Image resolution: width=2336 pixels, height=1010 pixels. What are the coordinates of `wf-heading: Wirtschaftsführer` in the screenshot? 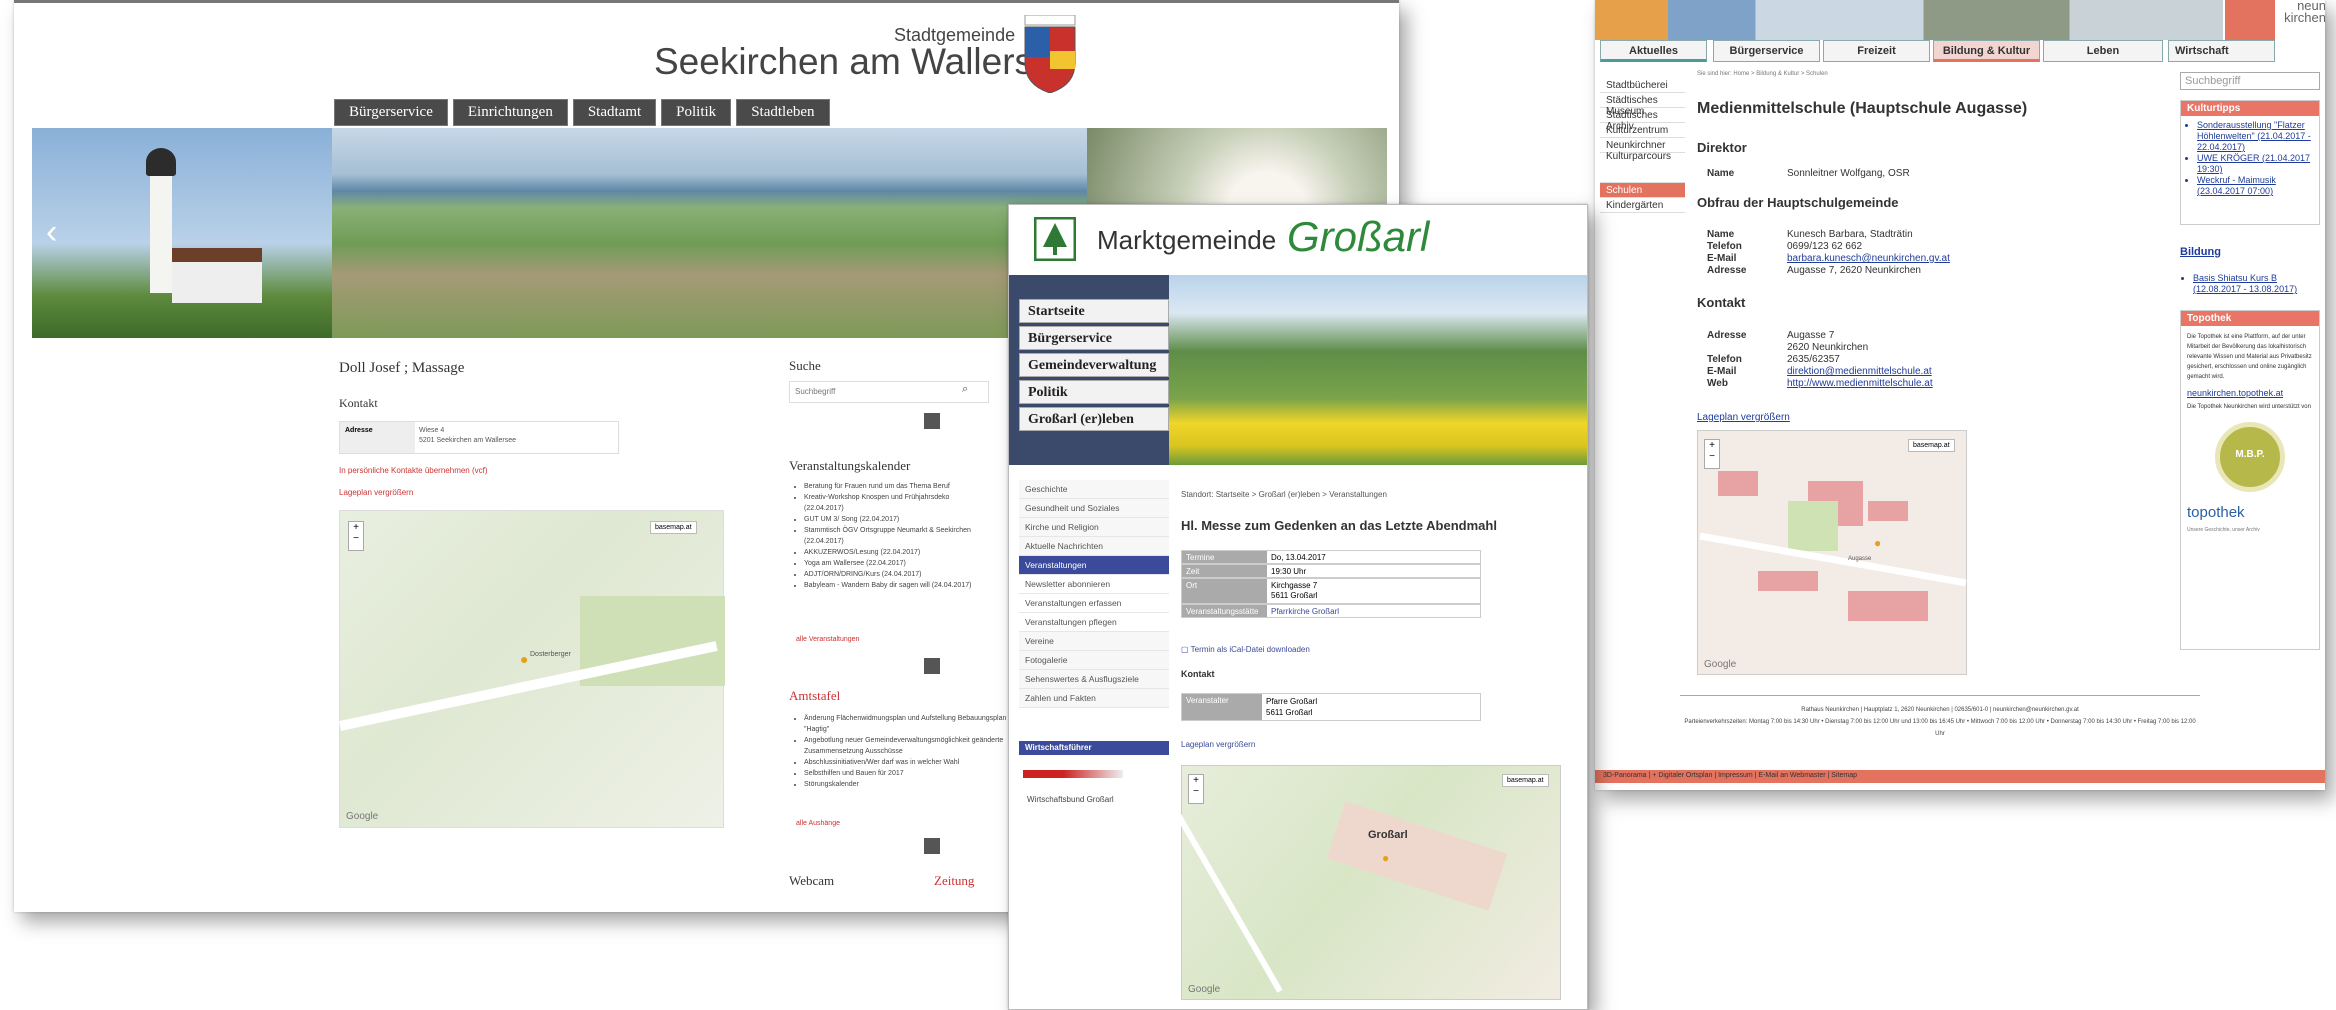 It's located at (1094, 748).